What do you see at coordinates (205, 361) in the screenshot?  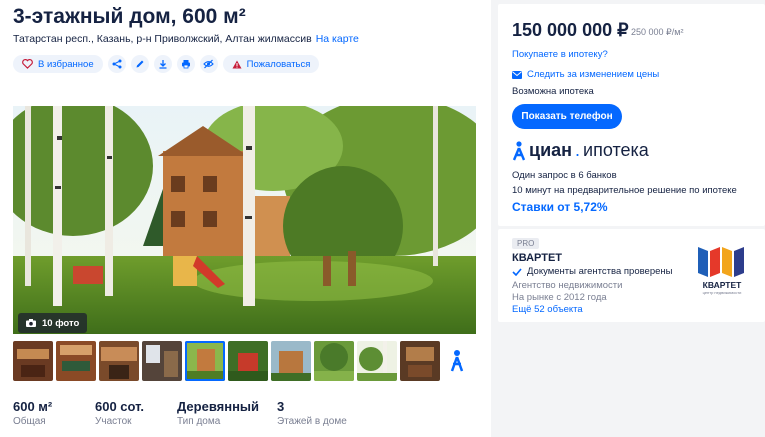 I see `thumbnail-active` at bounding box center [205, 361].